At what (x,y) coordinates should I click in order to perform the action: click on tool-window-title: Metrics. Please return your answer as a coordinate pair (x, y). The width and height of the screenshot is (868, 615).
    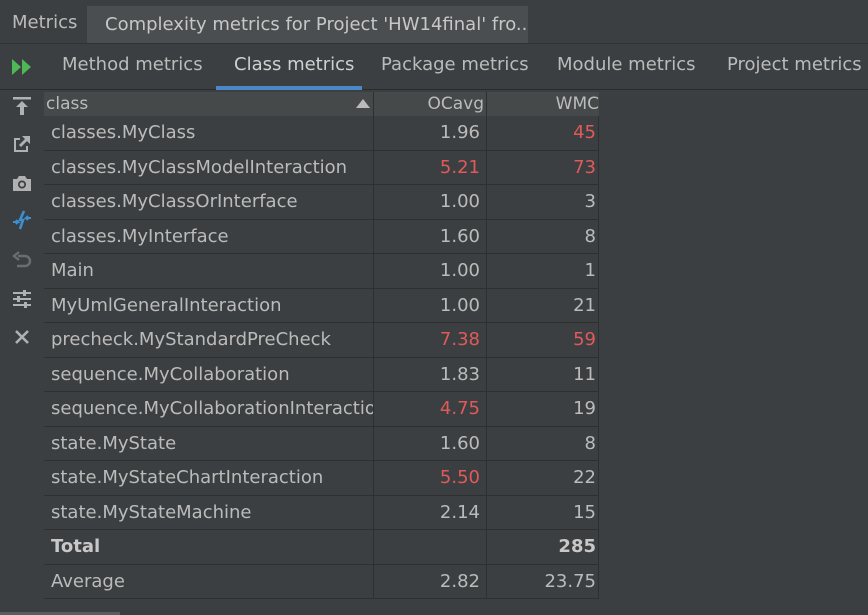
    Looking at the image, I should click on (45, 22).